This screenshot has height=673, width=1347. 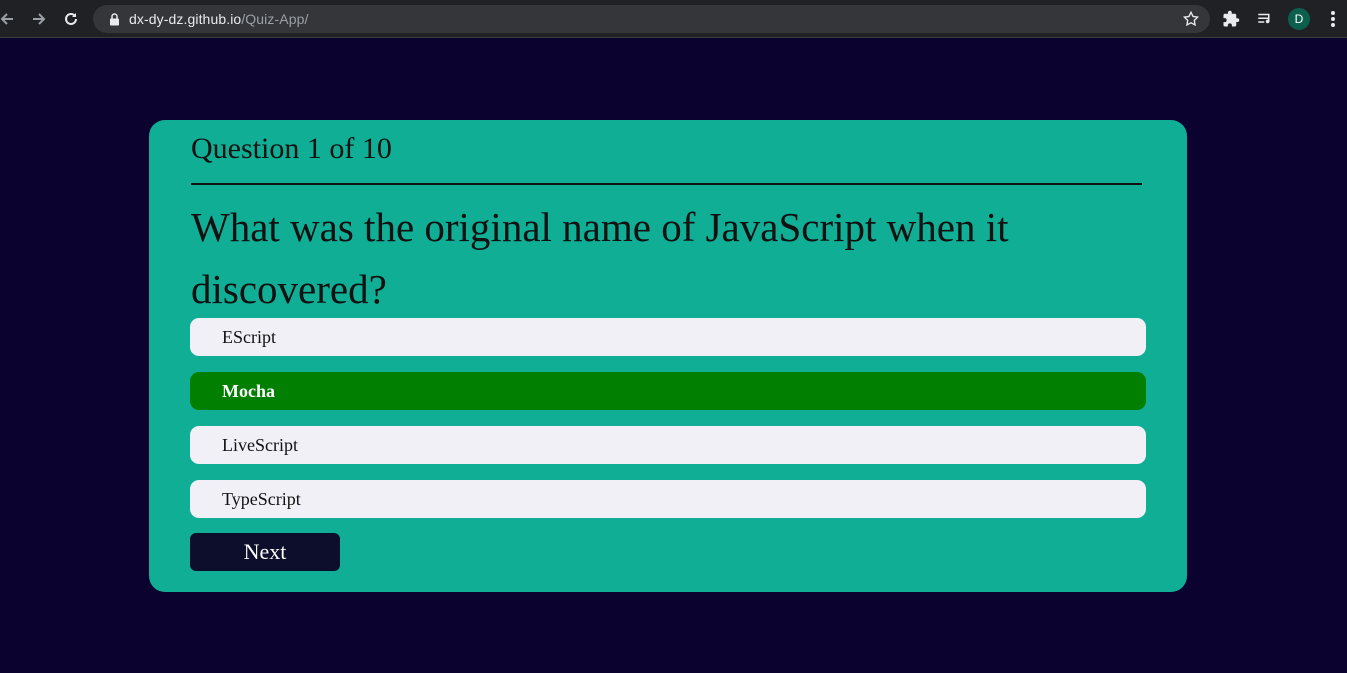 I want to click on option-mocha: Mocha, so click(x=668, y=391).